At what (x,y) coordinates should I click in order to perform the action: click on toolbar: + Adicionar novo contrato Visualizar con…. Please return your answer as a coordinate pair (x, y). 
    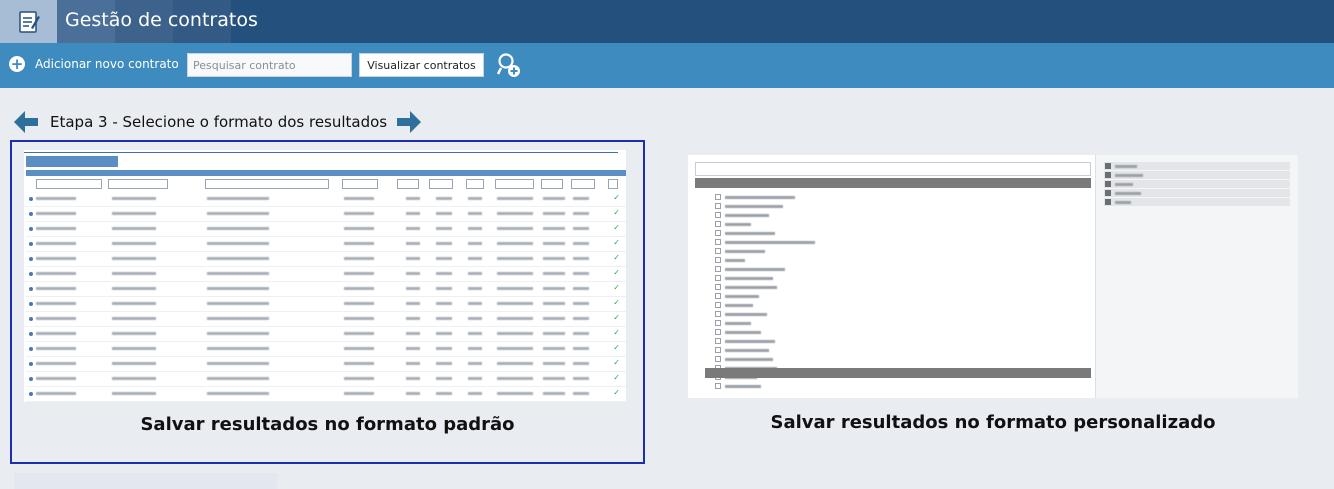
    Looking at the image, I should click on (667, 65).